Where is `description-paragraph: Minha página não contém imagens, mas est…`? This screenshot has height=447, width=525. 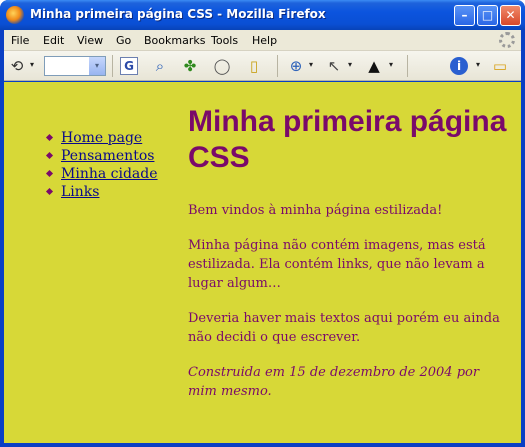
description-paragraph: Minha página não contém imagens, mas est… is located at coordinates (337, 264).